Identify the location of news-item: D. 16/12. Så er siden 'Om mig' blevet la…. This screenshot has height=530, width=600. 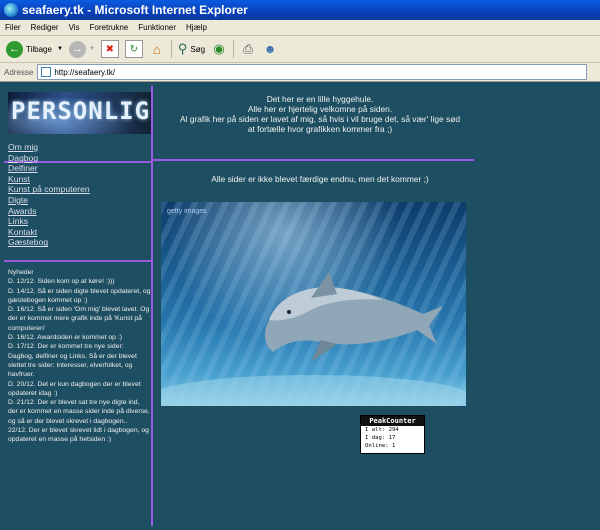
(79, 319).